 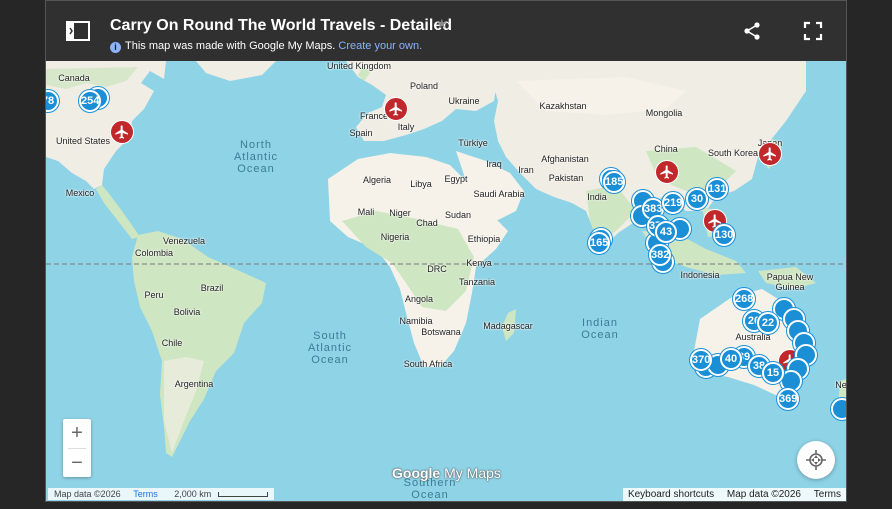 What do you see at coordinates (464, 101) in the screenshot?
I see `country-label: Ukraine` at bounding box center [464, 101].